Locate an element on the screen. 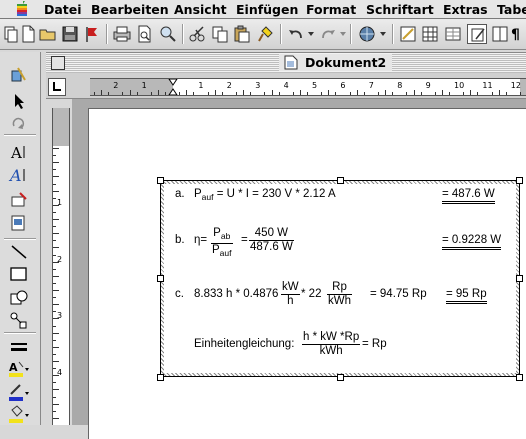  standard-toolbar: ¶ is located at coordinates (263, 34).